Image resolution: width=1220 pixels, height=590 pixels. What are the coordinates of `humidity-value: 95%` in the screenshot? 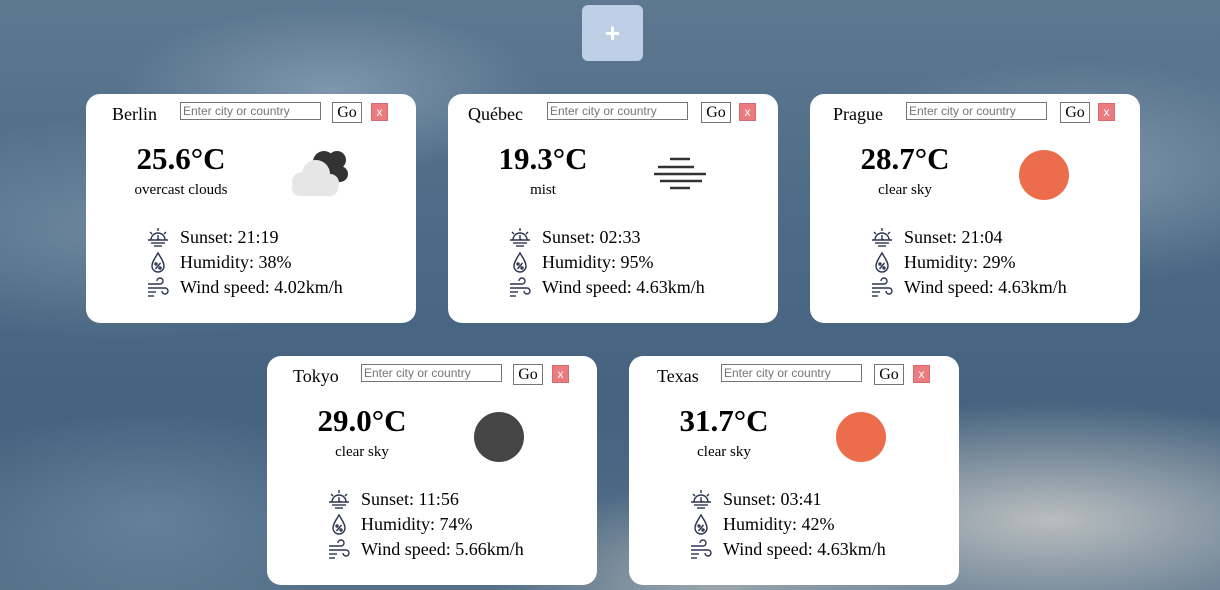 It's located at (637, 262).